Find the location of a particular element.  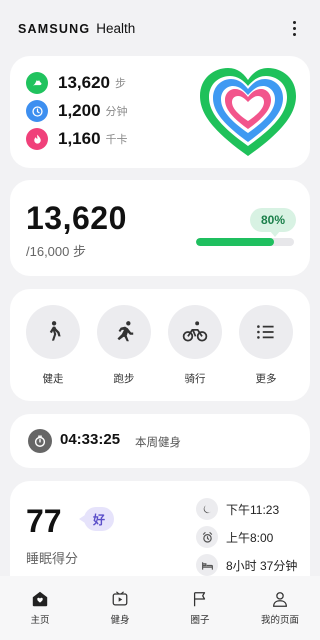

weekly-workout-card: 04:33:25 本周健身 is located at coordinates (160, 441).